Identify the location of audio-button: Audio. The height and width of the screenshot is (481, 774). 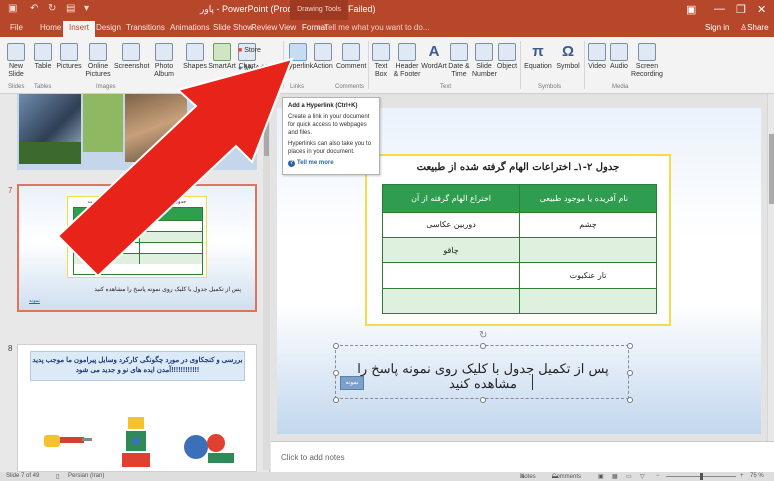
(619, 57).